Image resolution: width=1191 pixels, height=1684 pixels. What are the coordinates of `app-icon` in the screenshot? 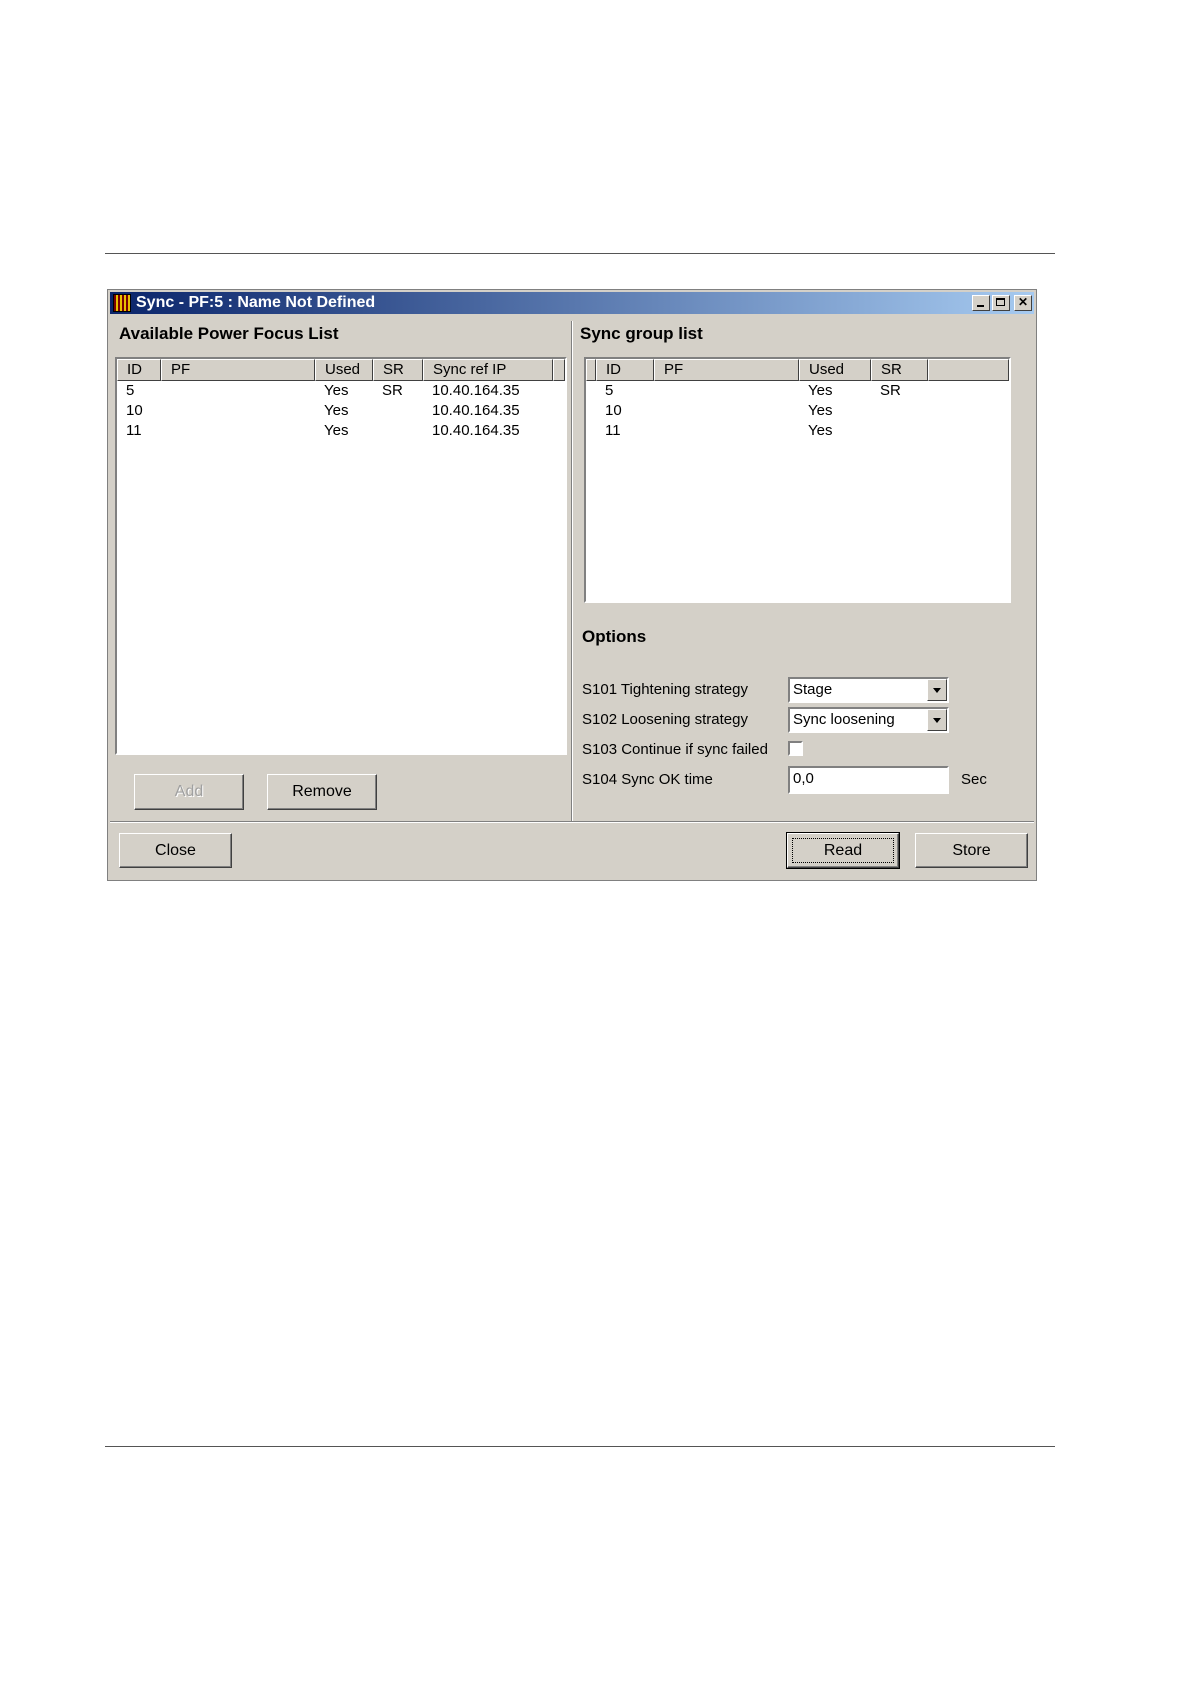 It's located at (122, 303).